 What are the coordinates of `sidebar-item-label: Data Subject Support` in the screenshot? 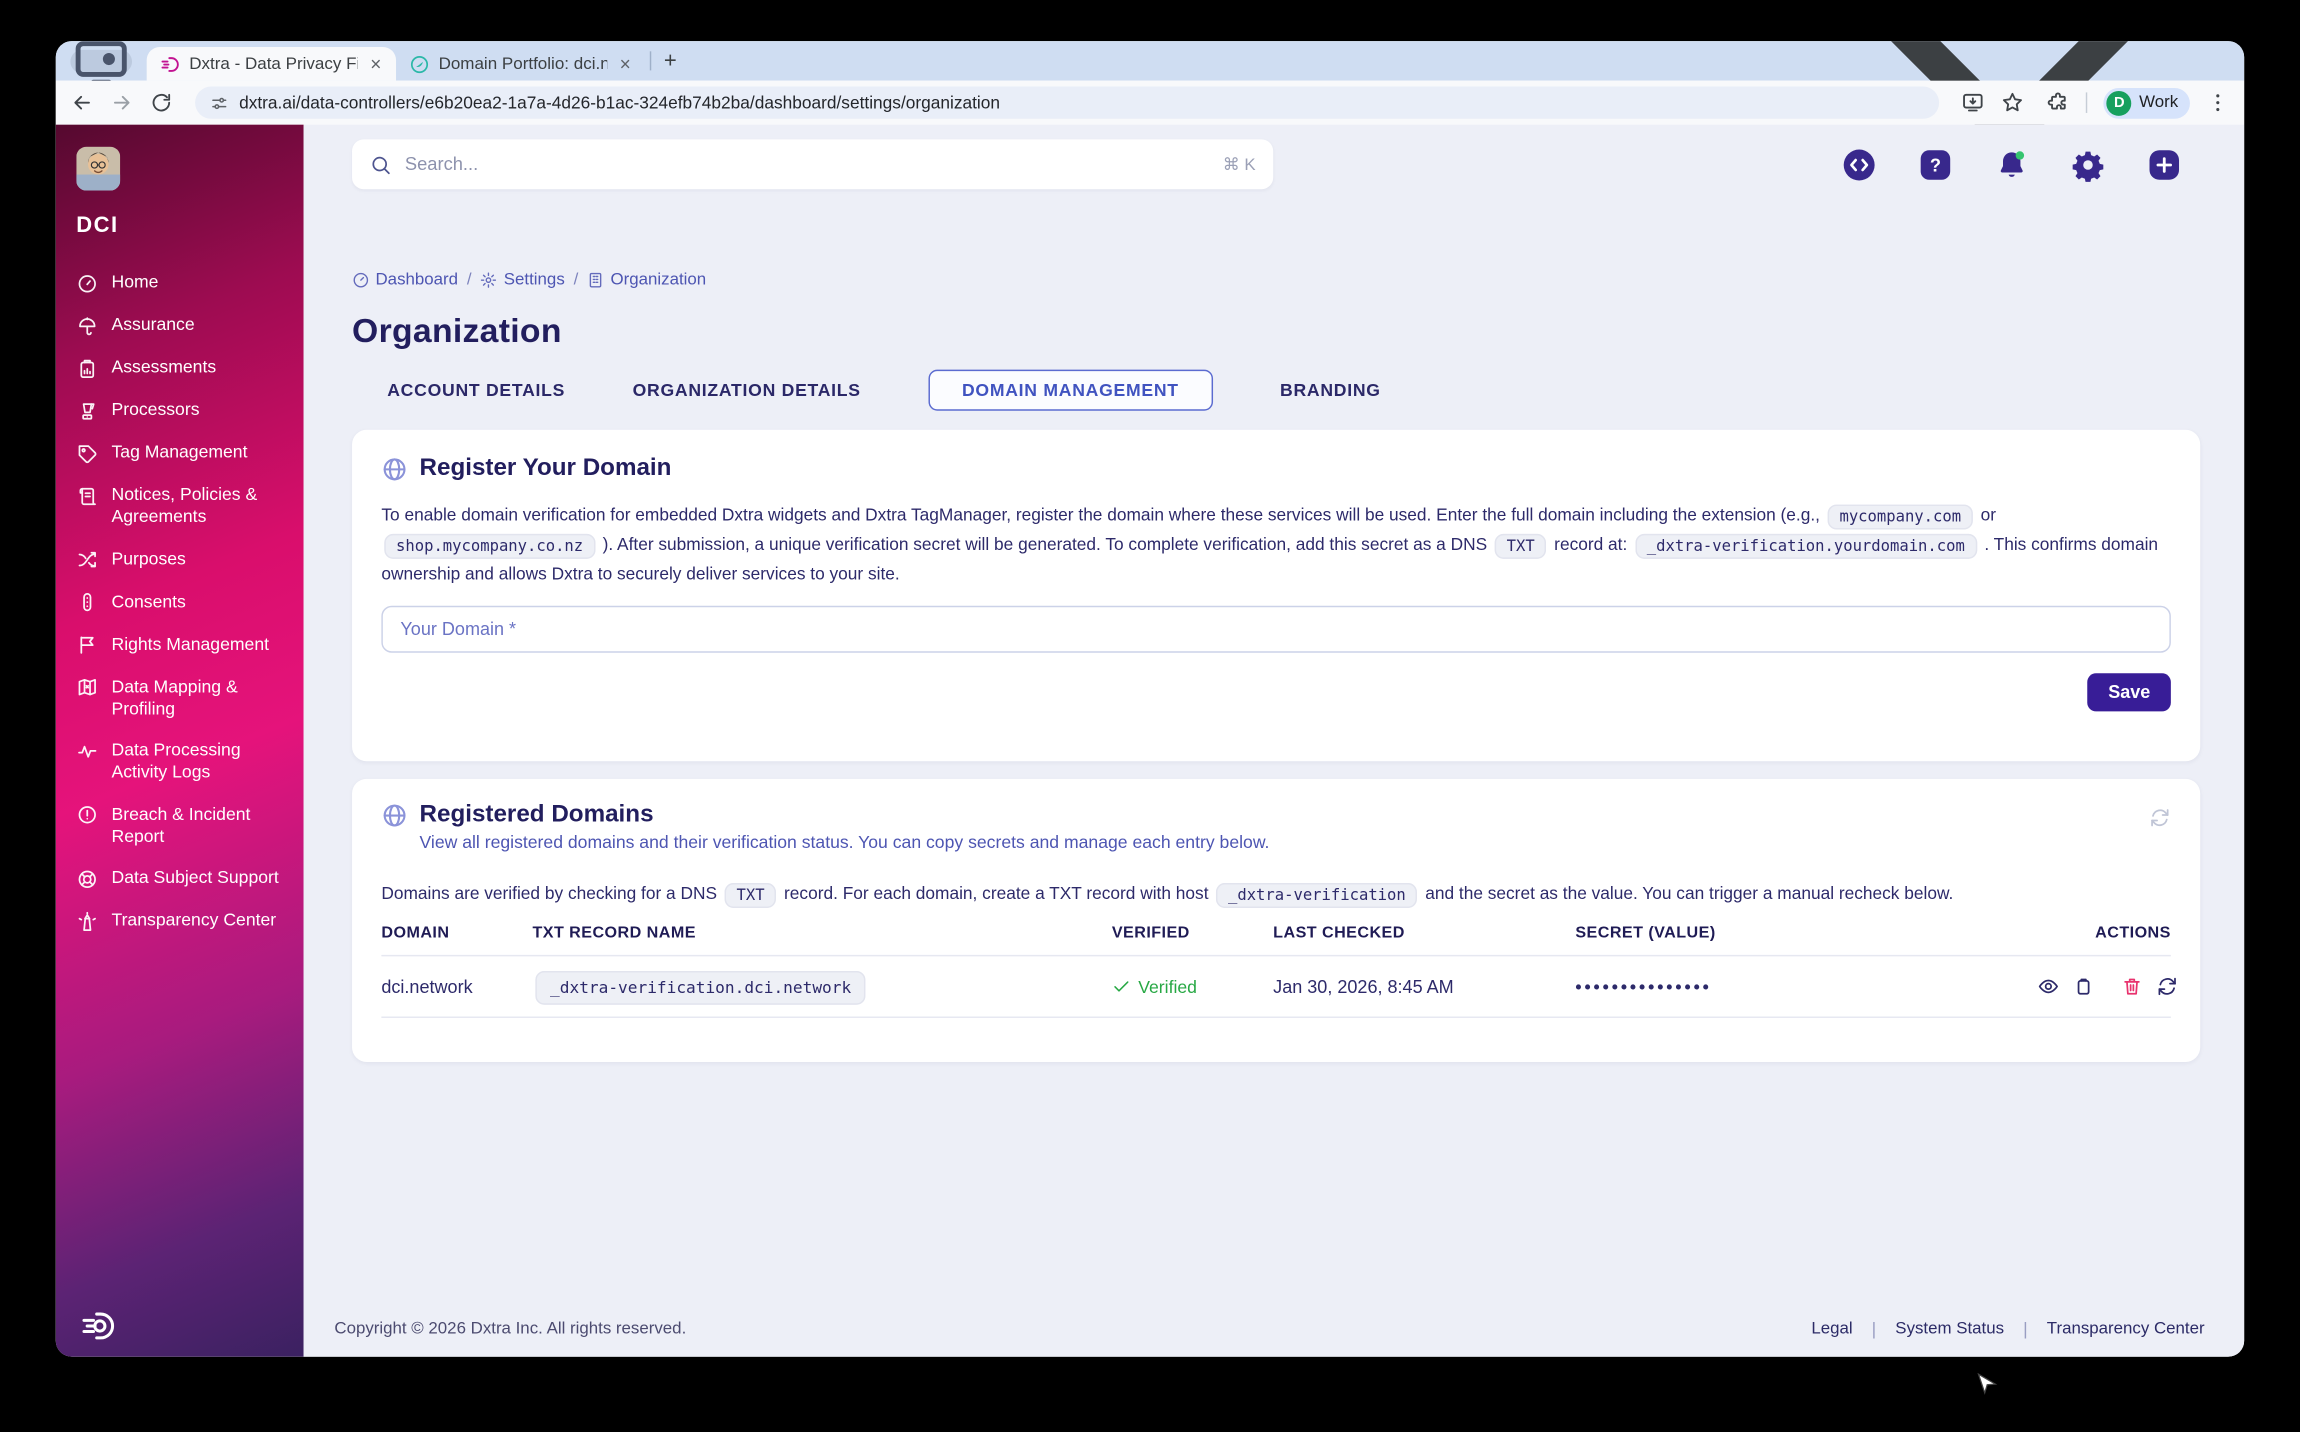 It's located at (195, 877).